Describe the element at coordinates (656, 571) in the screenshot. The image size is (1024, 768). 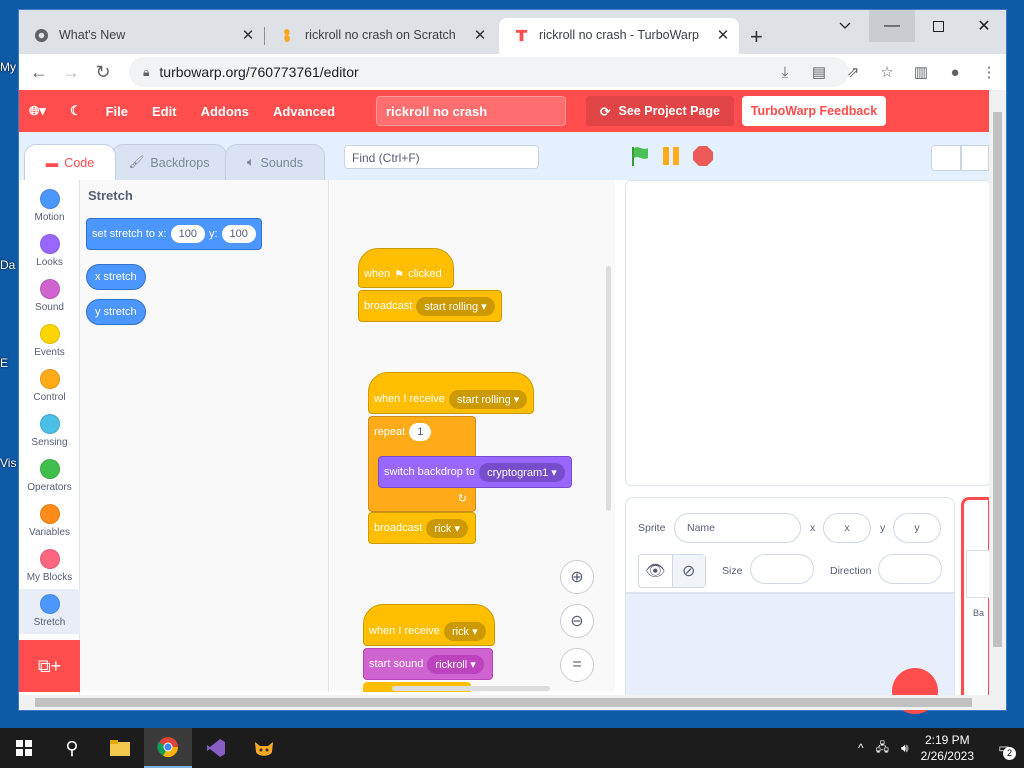
I see `show-eye-icon: 👁︎` at that location.